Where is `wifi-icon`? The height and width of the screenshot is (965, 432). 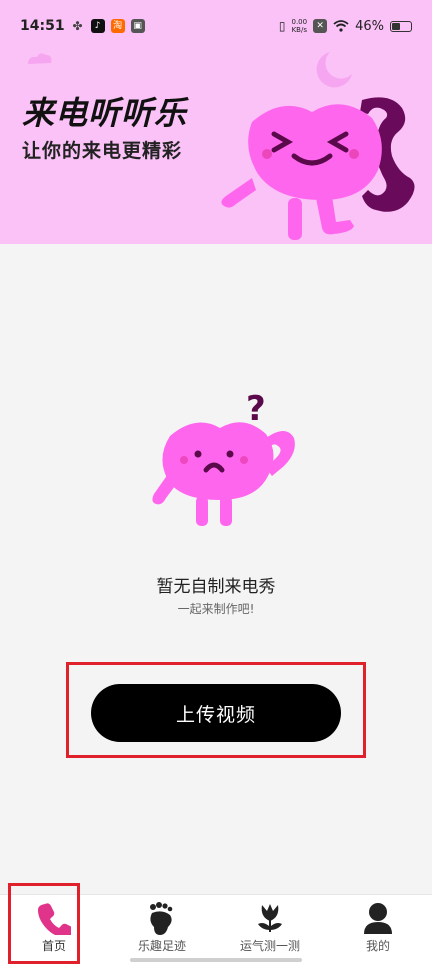
wifi-icon is located at coordinates (341, 26).